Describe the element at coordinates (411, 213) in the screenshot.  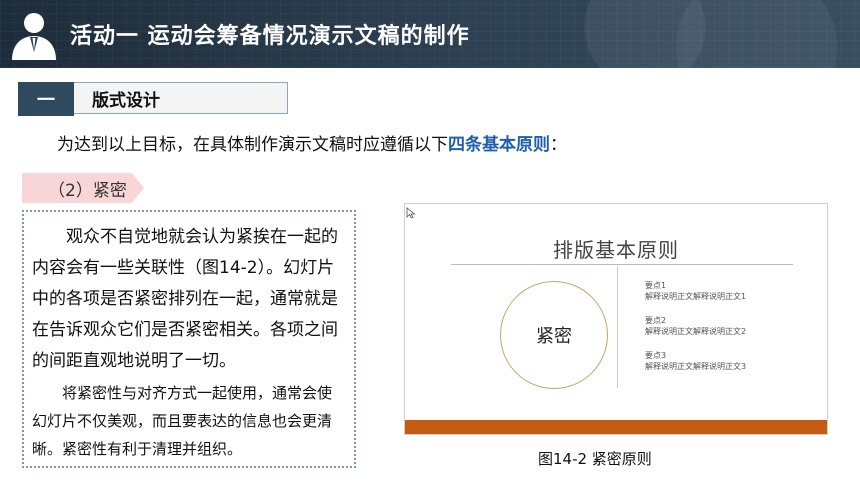
I see `mouse-cursor-icon` at that location.